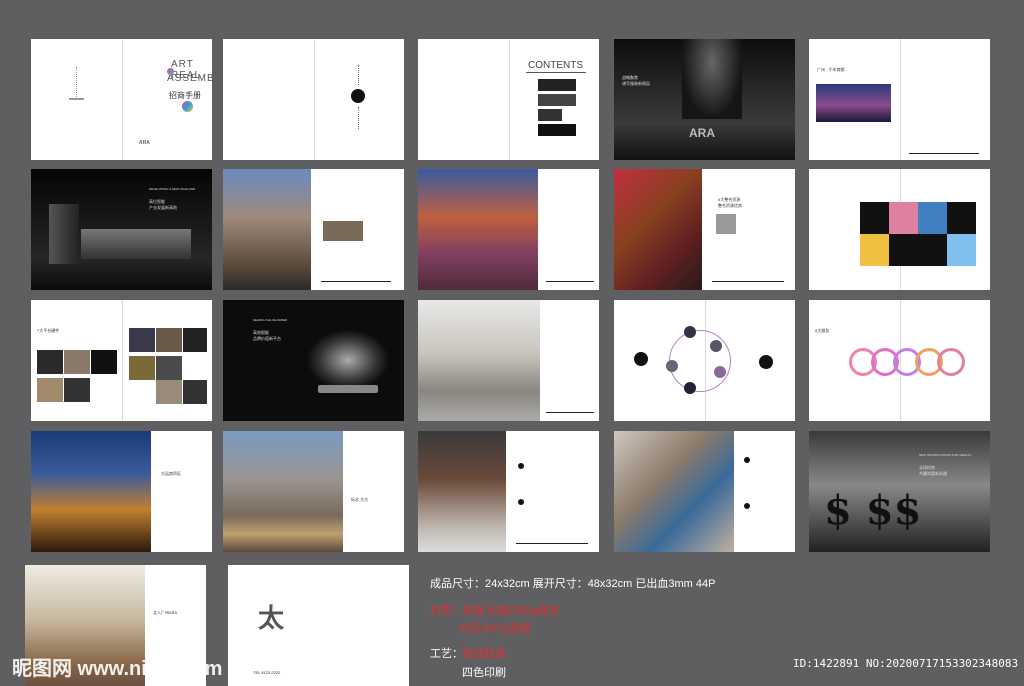 Image resolution: width=1024 pixels, height=686 pixels. What do you see at coordinates (171, 473) in the screenshot?
I see `interchange-heading: 大运商贸区` at bounding box center [171, 473].